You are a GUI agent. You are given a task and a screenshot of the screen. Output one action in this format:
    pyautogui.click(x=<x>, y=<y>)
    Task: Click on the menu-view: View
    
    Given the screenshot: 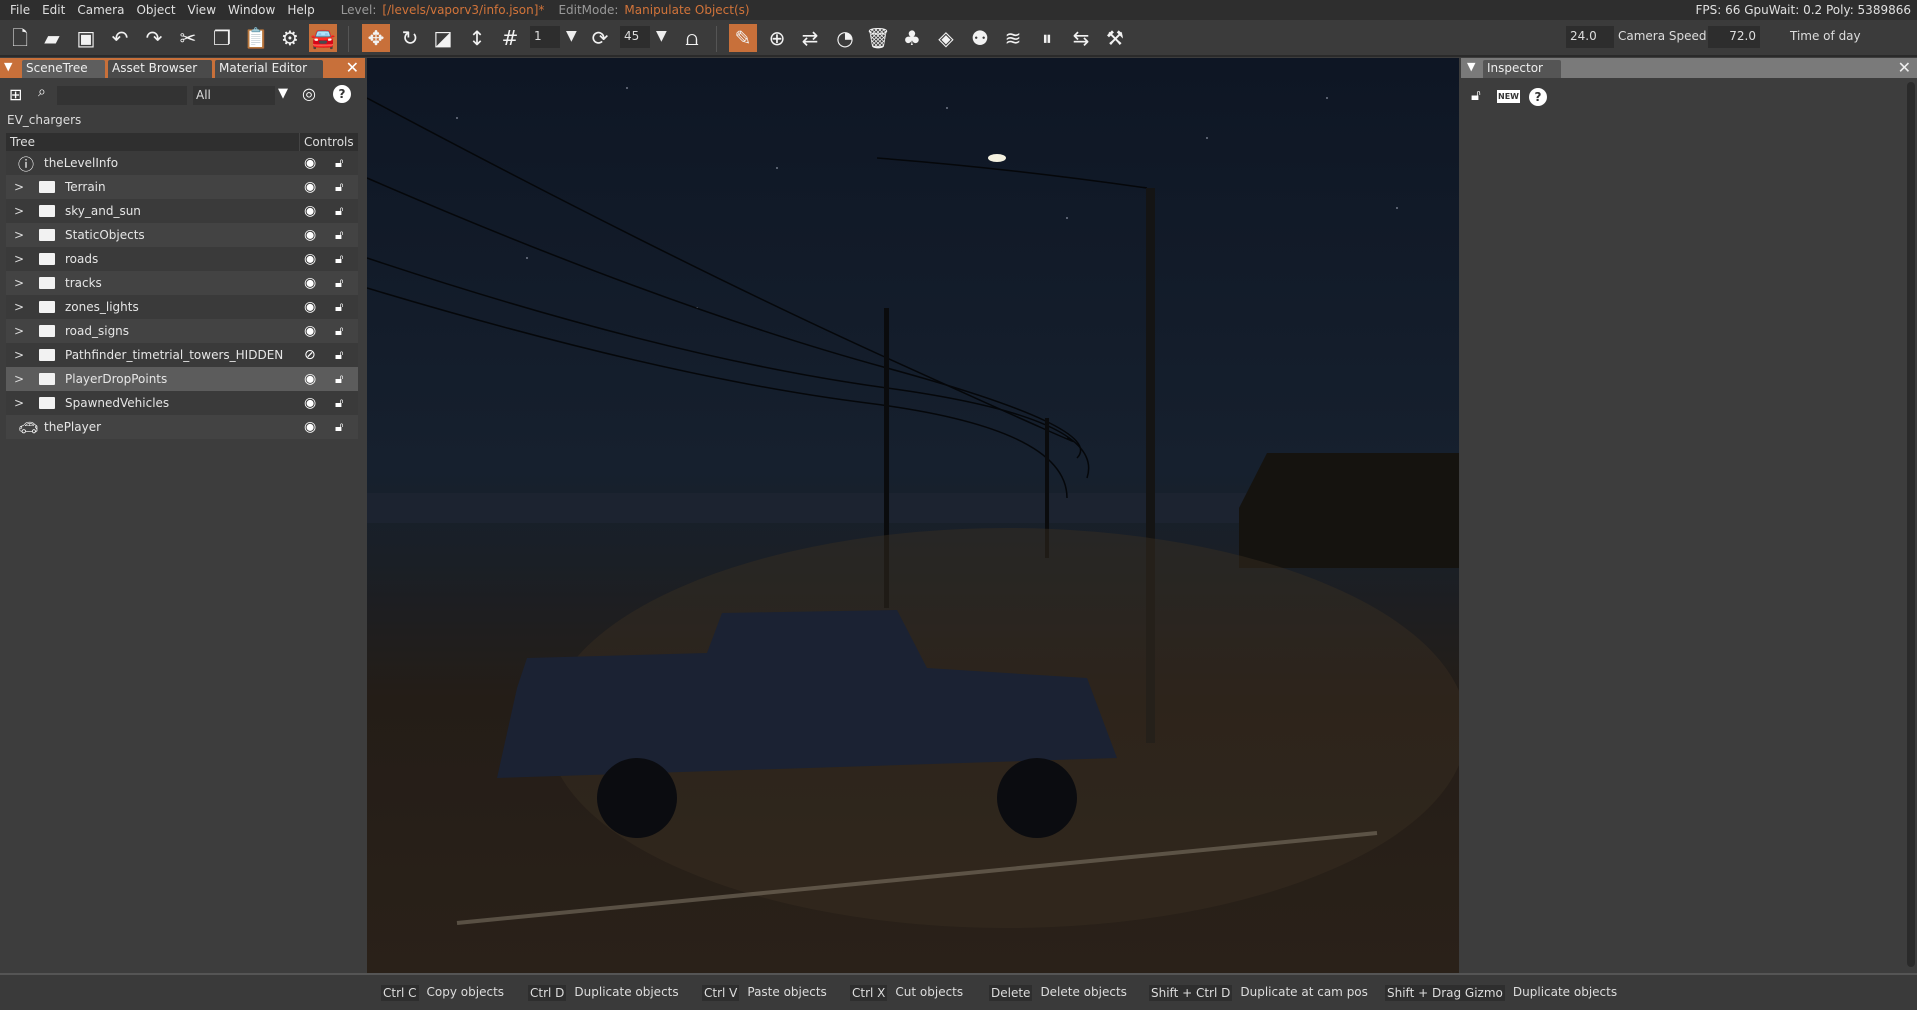 What is the action you would take?
    pyautogui.click(x=202, y=10)
    